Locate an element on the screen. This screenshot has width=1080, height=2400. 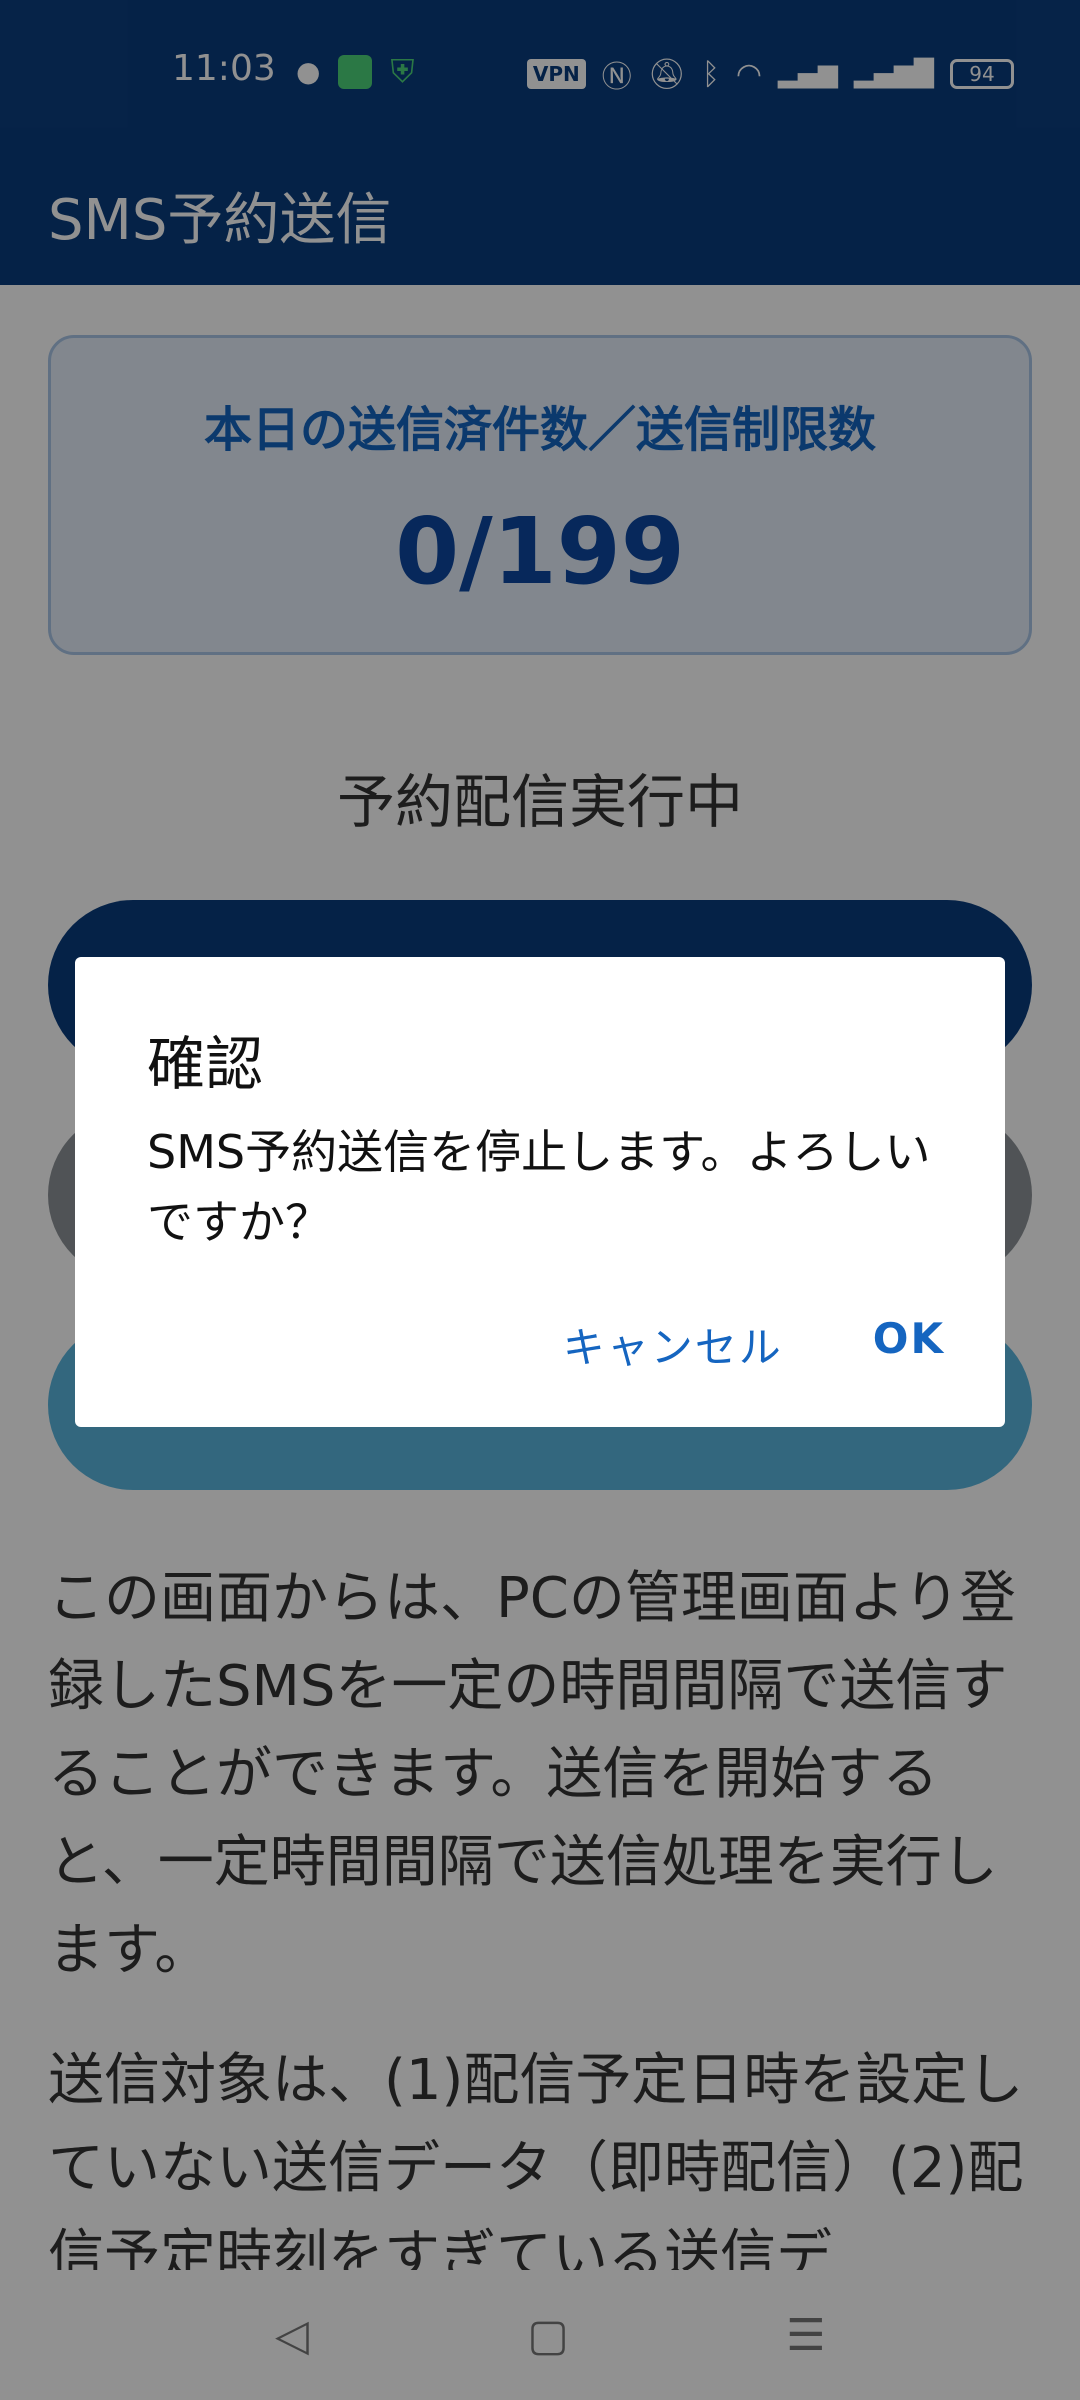
cancel-button: キャンセル is located at coordinates (673, 1344).